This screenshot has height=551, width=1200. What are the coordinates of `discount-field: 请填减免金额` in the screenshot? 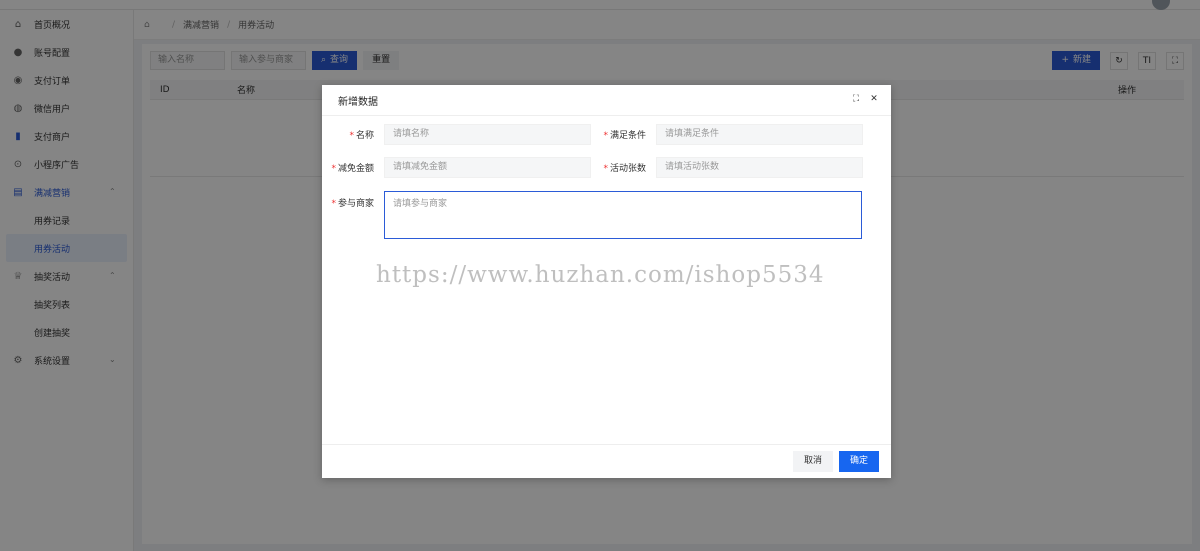 It's located at (487, 167).